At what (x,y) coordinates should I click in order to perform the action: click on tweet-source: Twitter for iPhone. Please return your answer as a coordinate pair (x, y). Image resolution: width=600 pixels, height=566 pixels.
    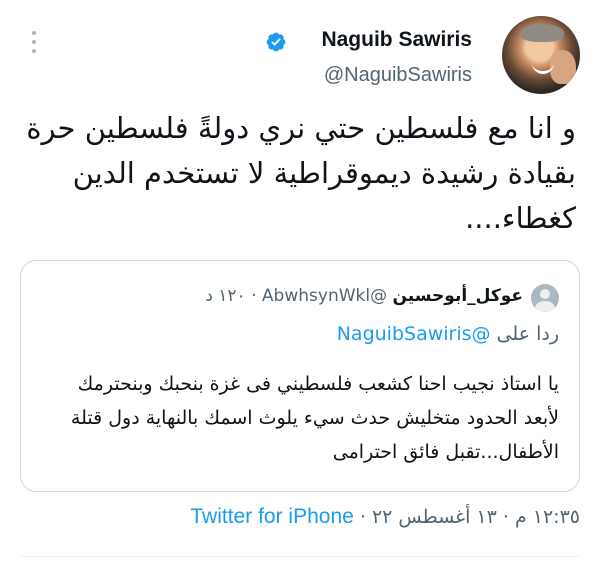
    Looking at the image, I should click on (271, 516).